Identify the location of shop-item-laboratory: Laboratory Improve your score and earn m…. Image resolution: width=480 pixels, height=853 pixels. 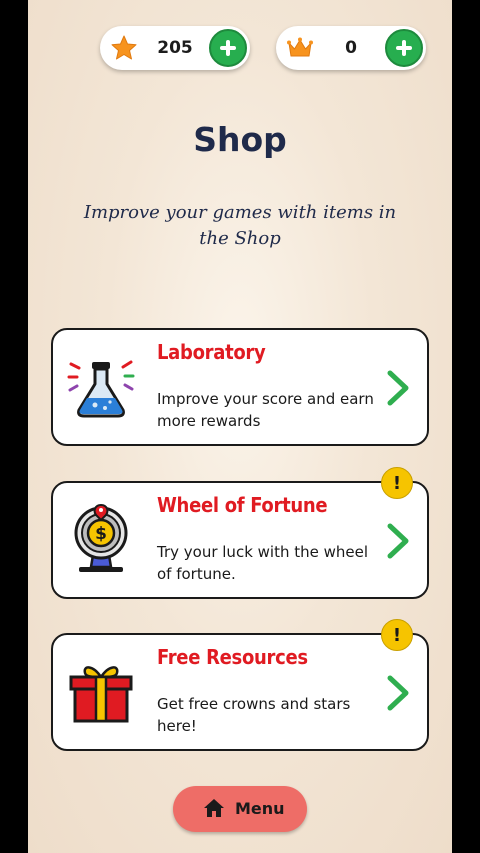
(240, 387).